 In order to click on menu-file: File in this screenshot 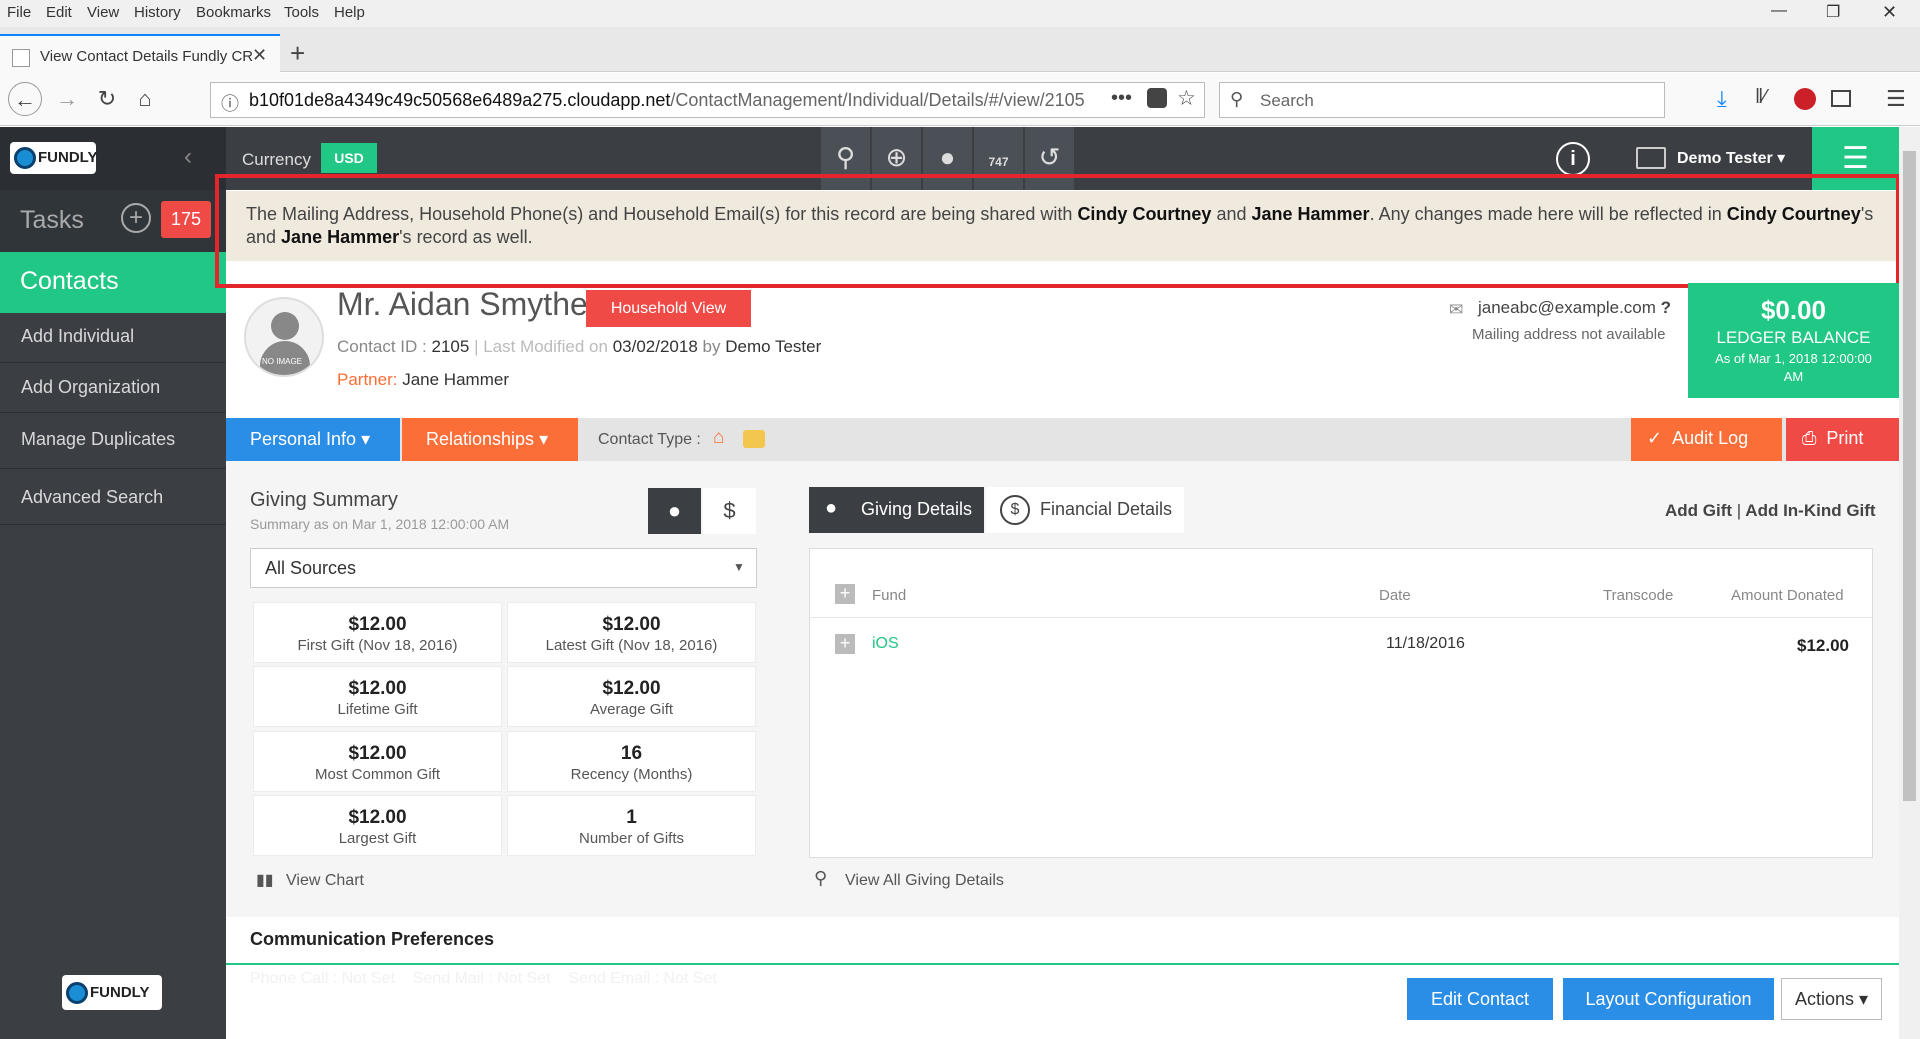, I will do `click(19, 12)`.